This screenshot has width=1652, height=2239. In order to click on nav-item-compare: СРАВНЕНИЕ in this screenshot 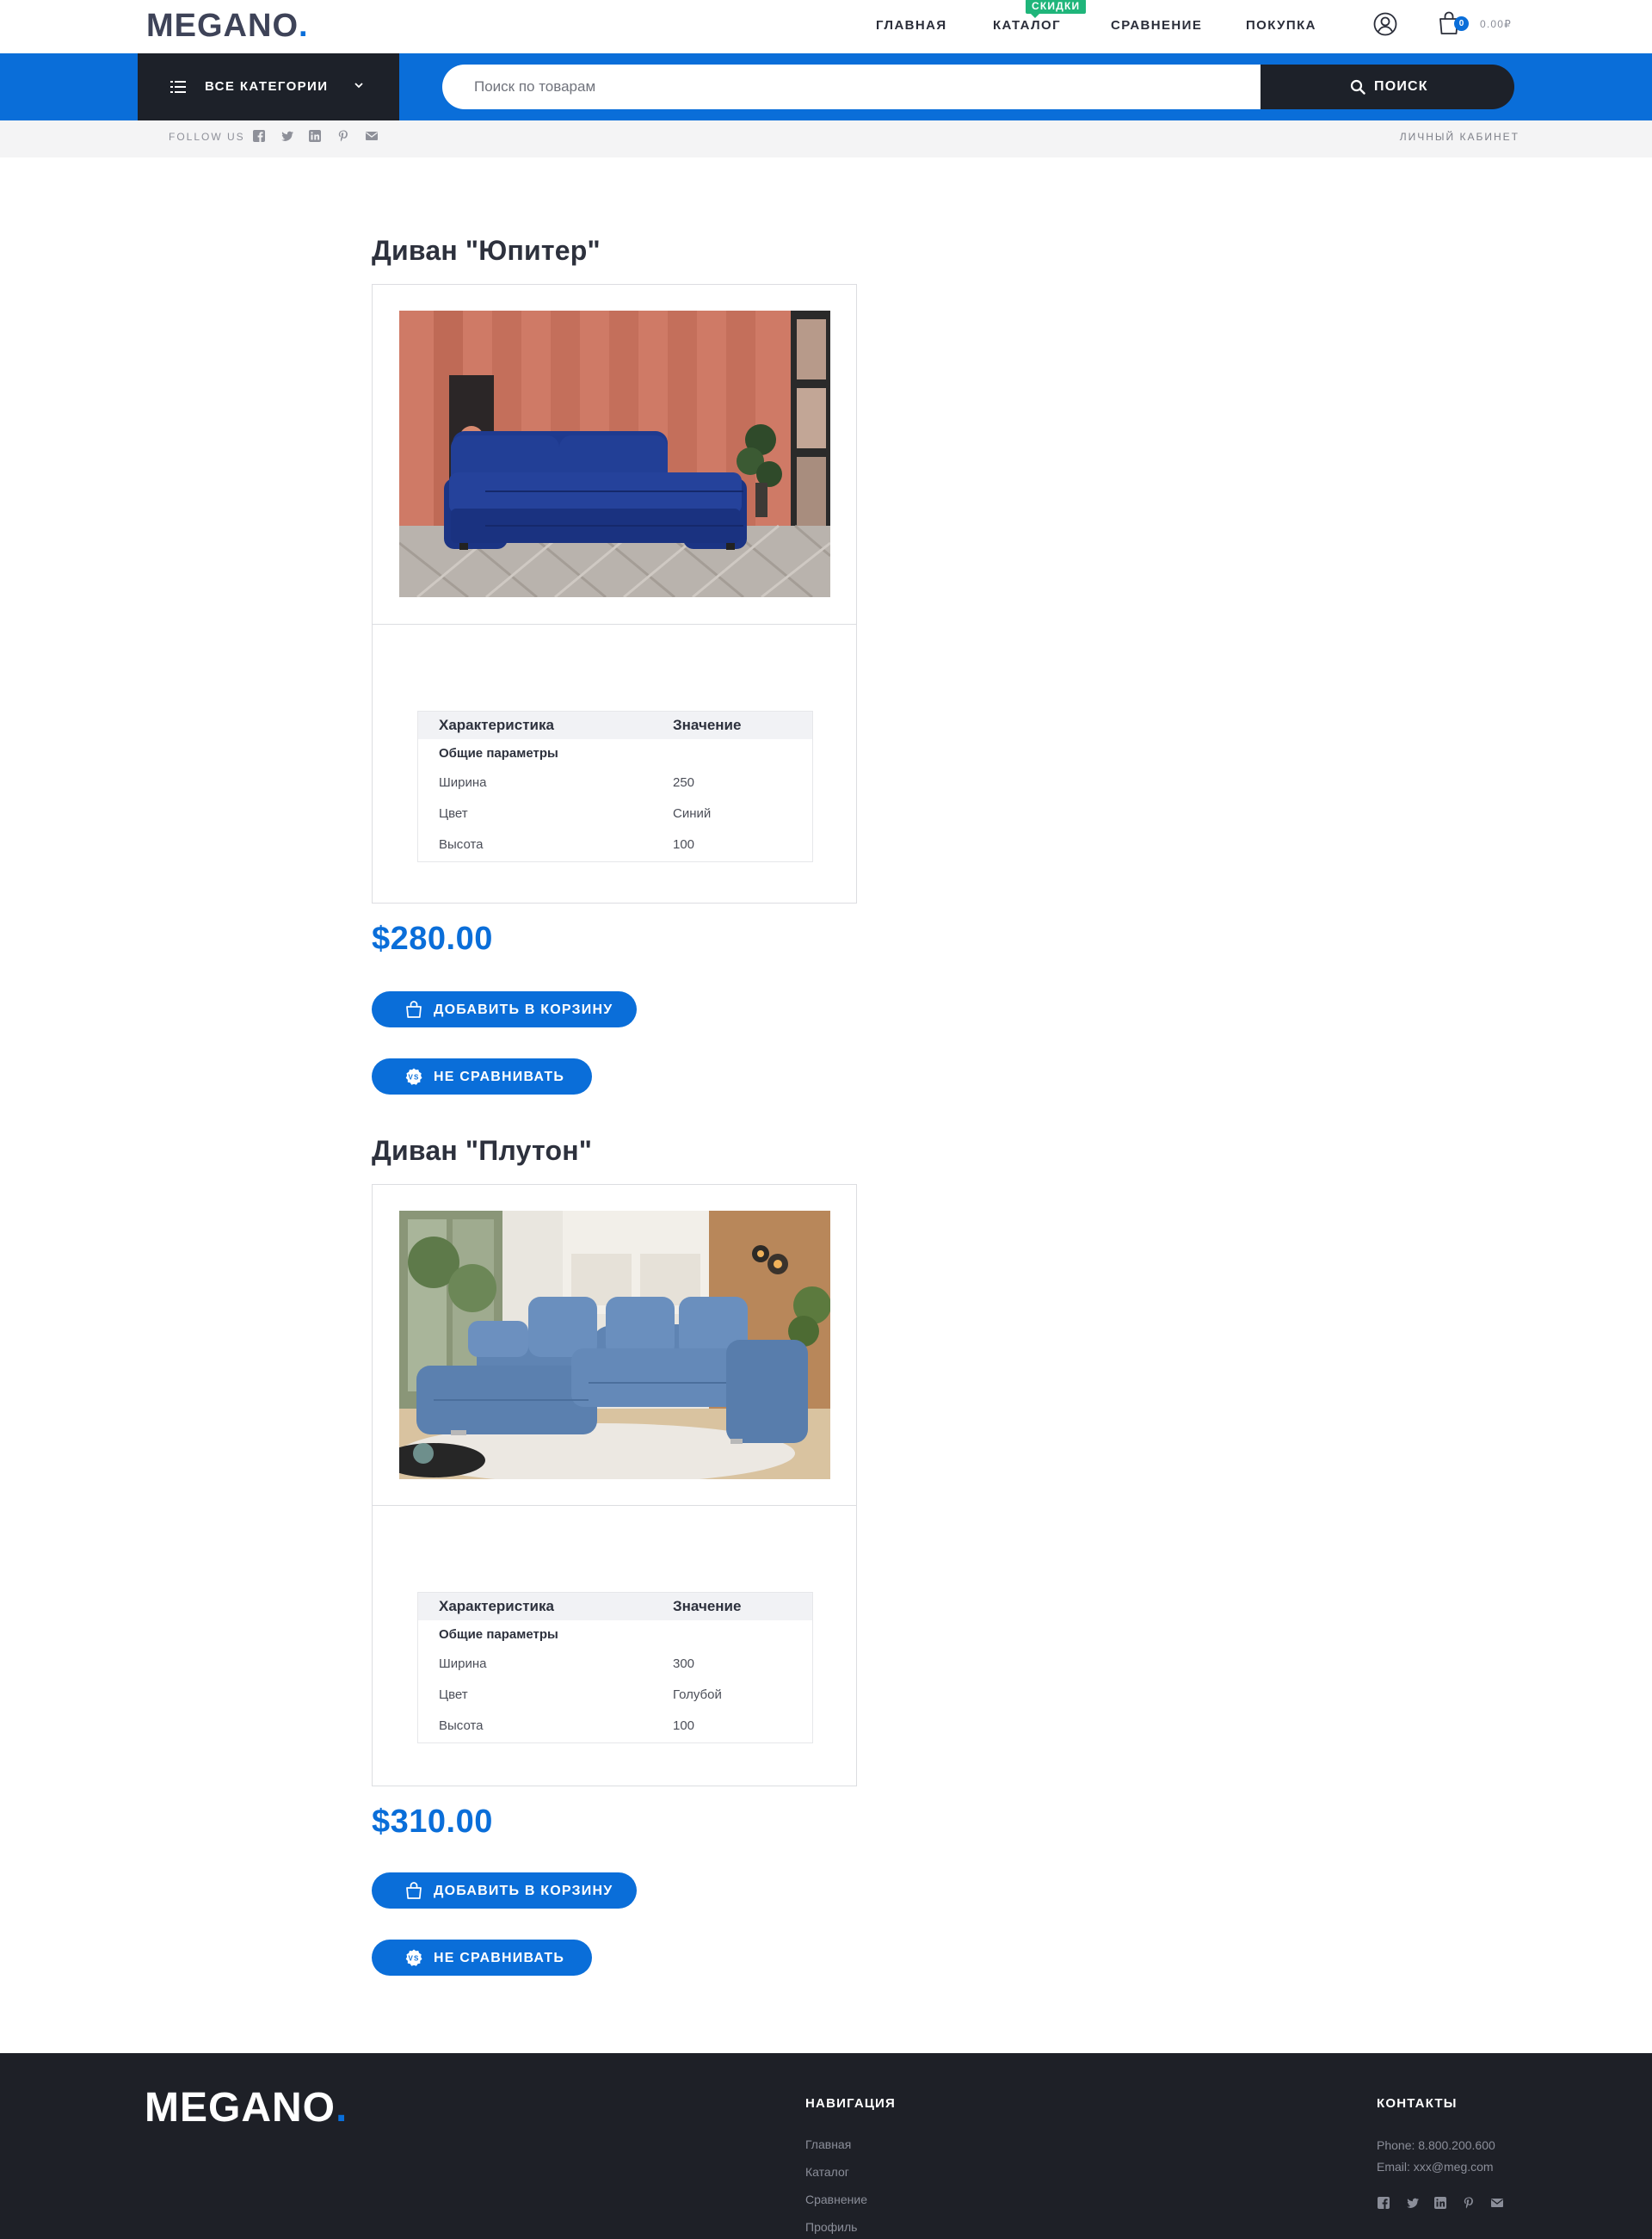, I will do `click(1156, 25)`.